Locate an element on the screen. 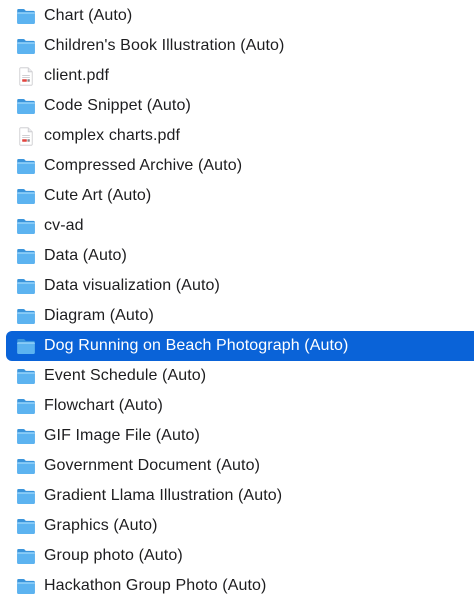  list-item: cv-ad is located at coordinates (237, 226).